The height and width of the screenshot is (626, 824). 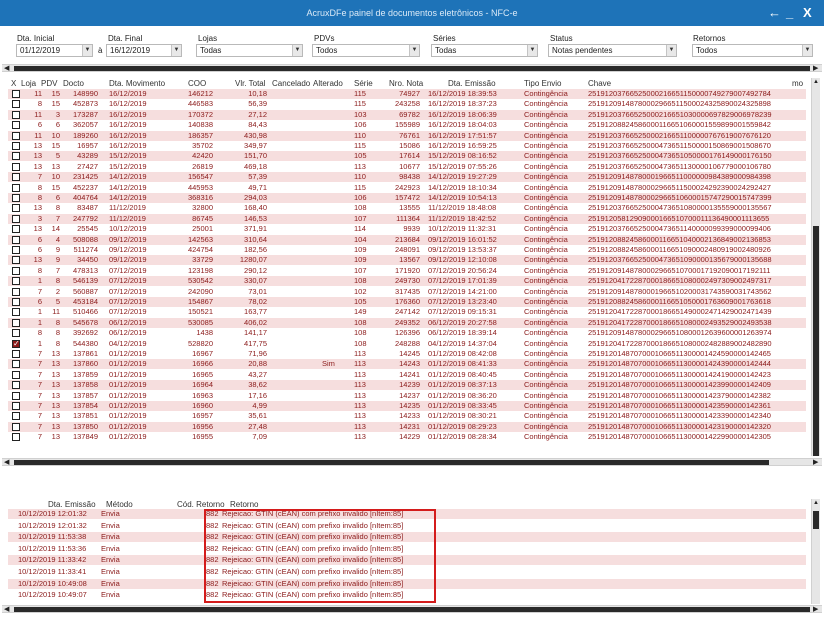 I want to click on bottom-horizontal-scrollbar: ◀ ▶, so click(x=412, y=609).